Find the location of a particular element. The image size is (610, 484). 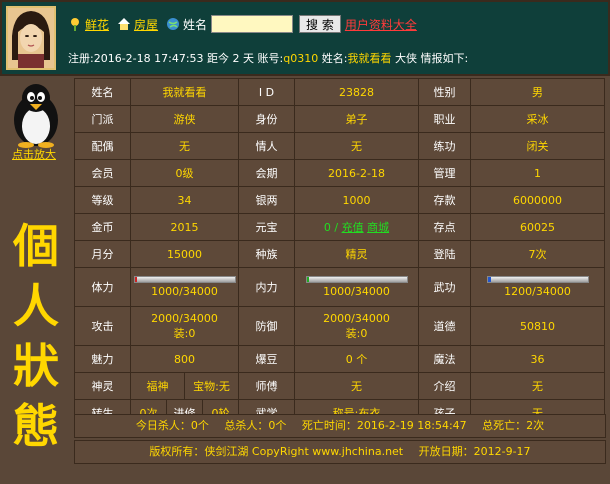

label-job: 职业 is located at coordinates (444, 119).